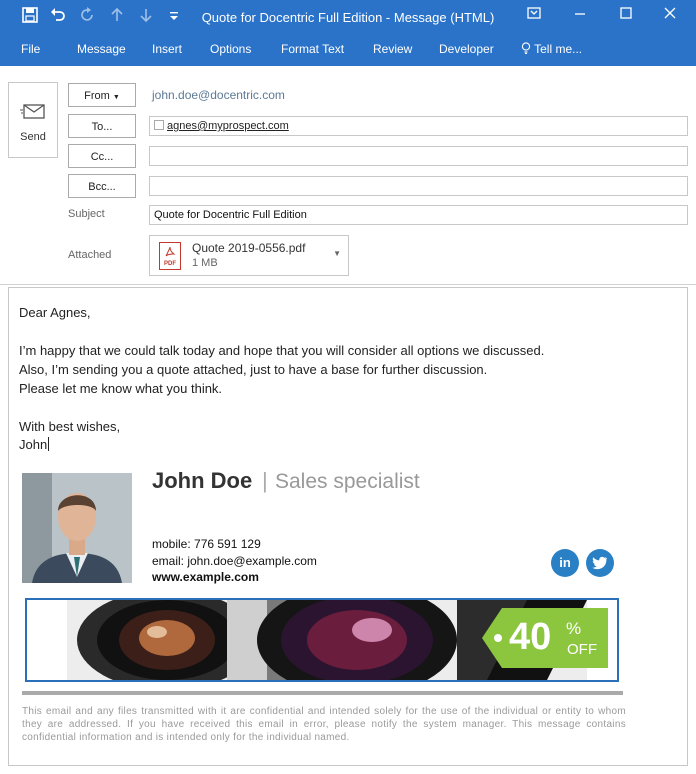 The width and height of the screenshot is (696, 774). Describe the element at coordinates (205, 577) in the screenshot. I see `signature-website: www.example.com` at that location.